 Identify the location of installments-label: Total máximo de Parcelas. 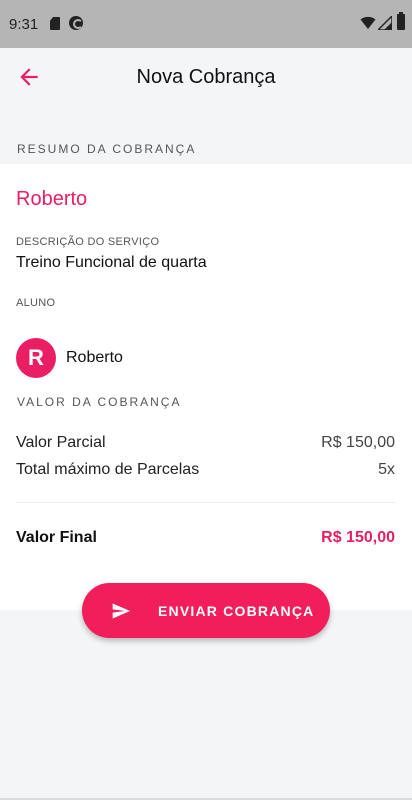
(108, 469).